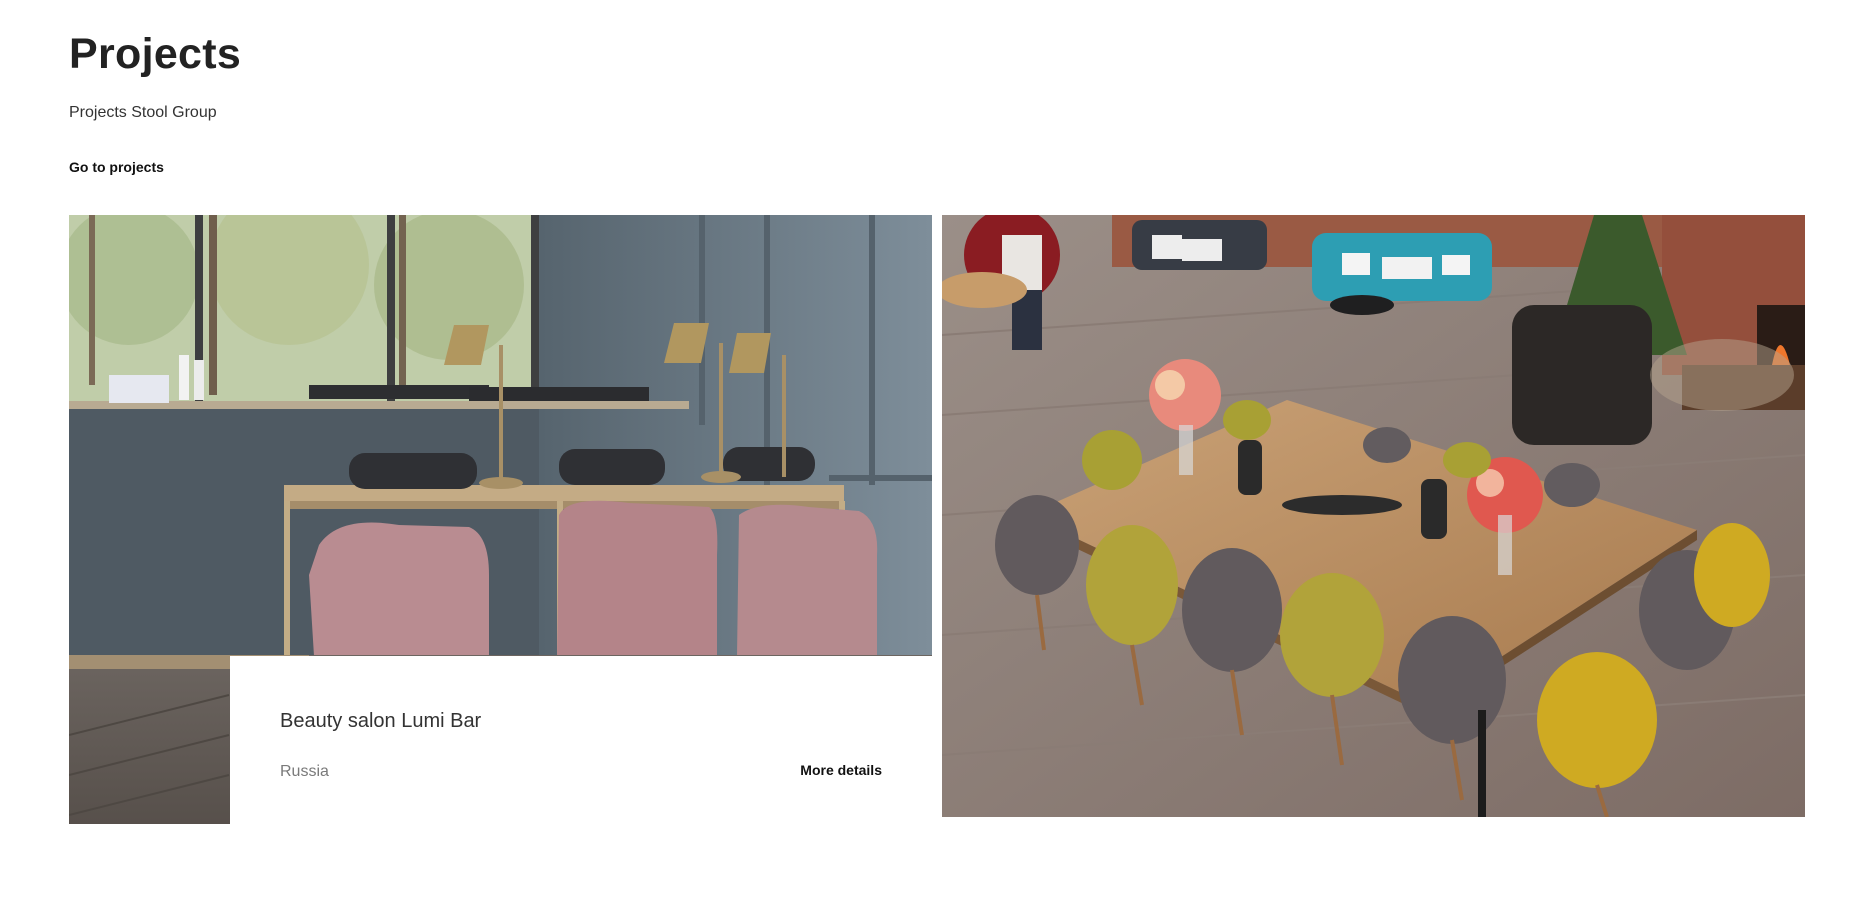  Describe the element at coordinates (304, 771) in the screenshot. I see `project-country: Russia` at that location.